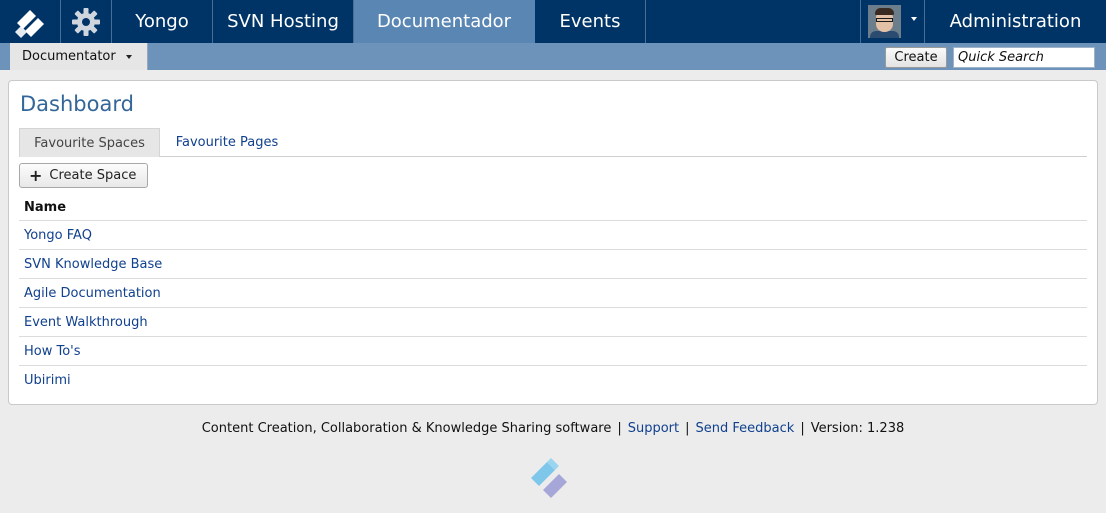 This screenshot has width=1106, height=513. Describe the element at coordinates (553, 234) in the screenshot. I see `table-row: Yongo FAQ` at that location.